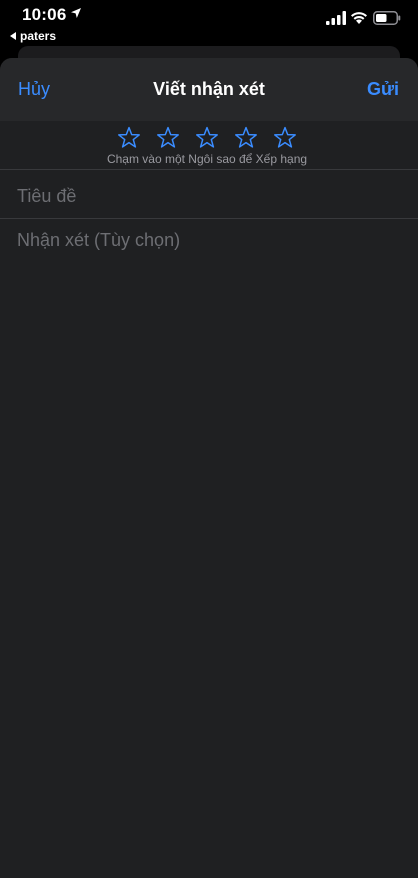 The height and width of the screenshot is (878, 418). What do you see at coordinates (44, 14) in the screenshot?
I see `status-time: 10:06` at bounding box center [44, 14].